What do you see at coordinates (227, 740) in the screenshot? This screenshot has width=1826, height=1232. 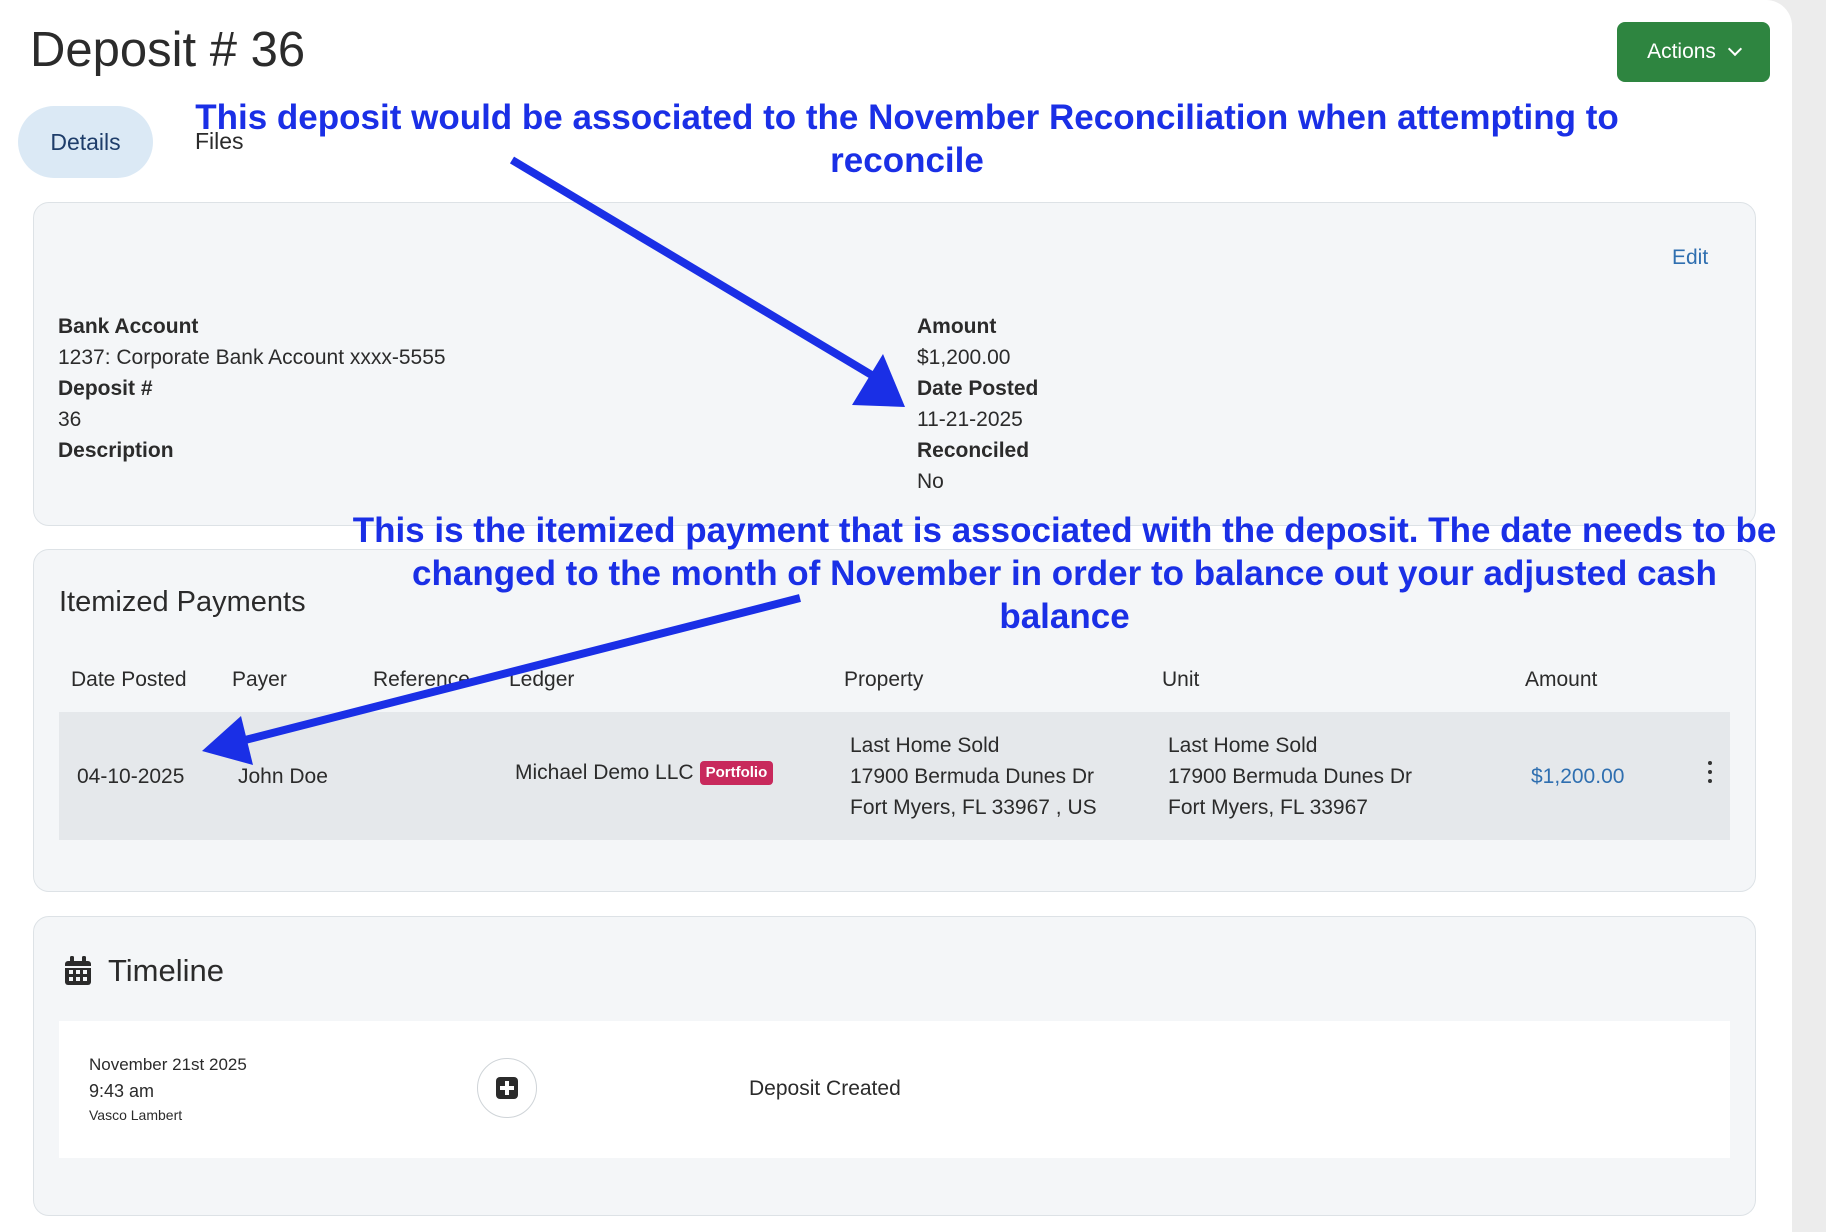 I see `annotation-arrowhead-middle` at bounding box center [227, 740].